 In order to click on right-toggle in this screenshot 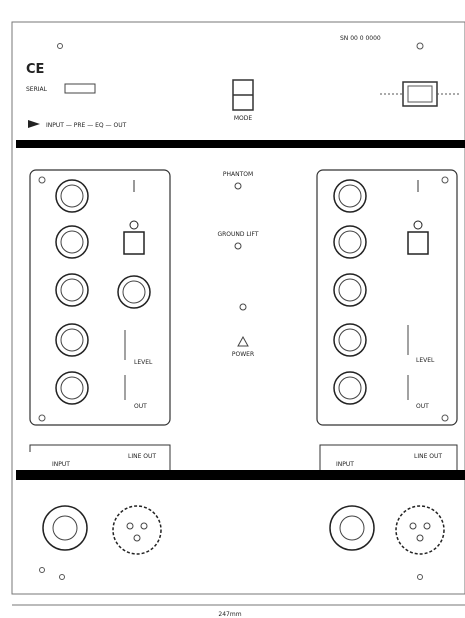, I will do `click(418, 243)`.